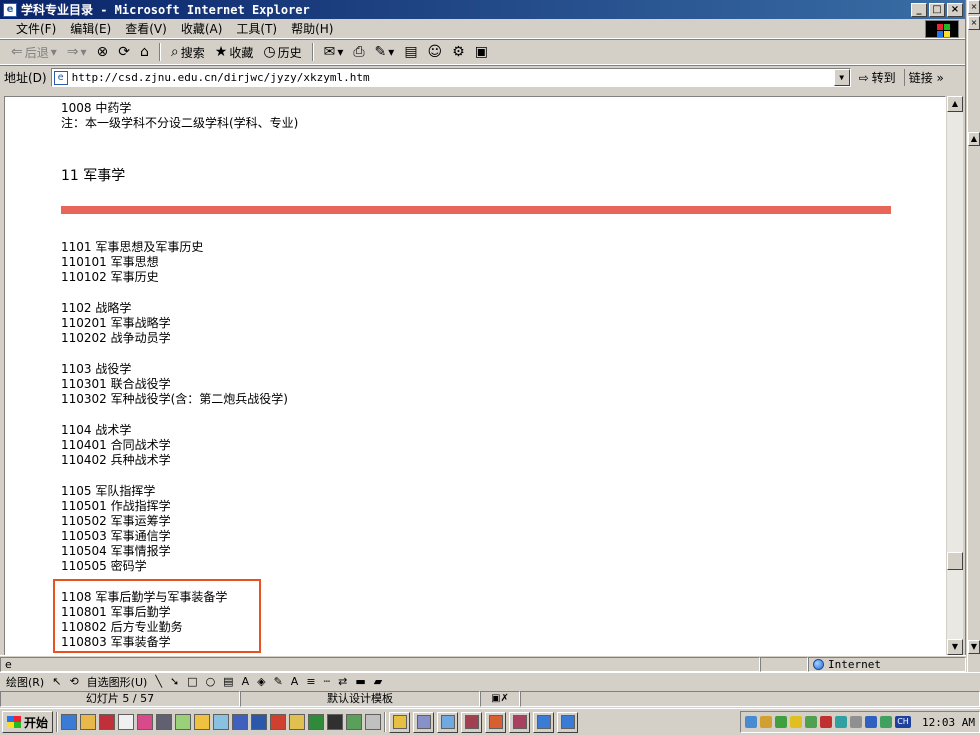 Image resolution: width=980 pixels, height=735 pixels. What do you see at coordinates (144, 52) in the screenshot?
I see `home-button: ⌂` at bounding box center [144, 52].